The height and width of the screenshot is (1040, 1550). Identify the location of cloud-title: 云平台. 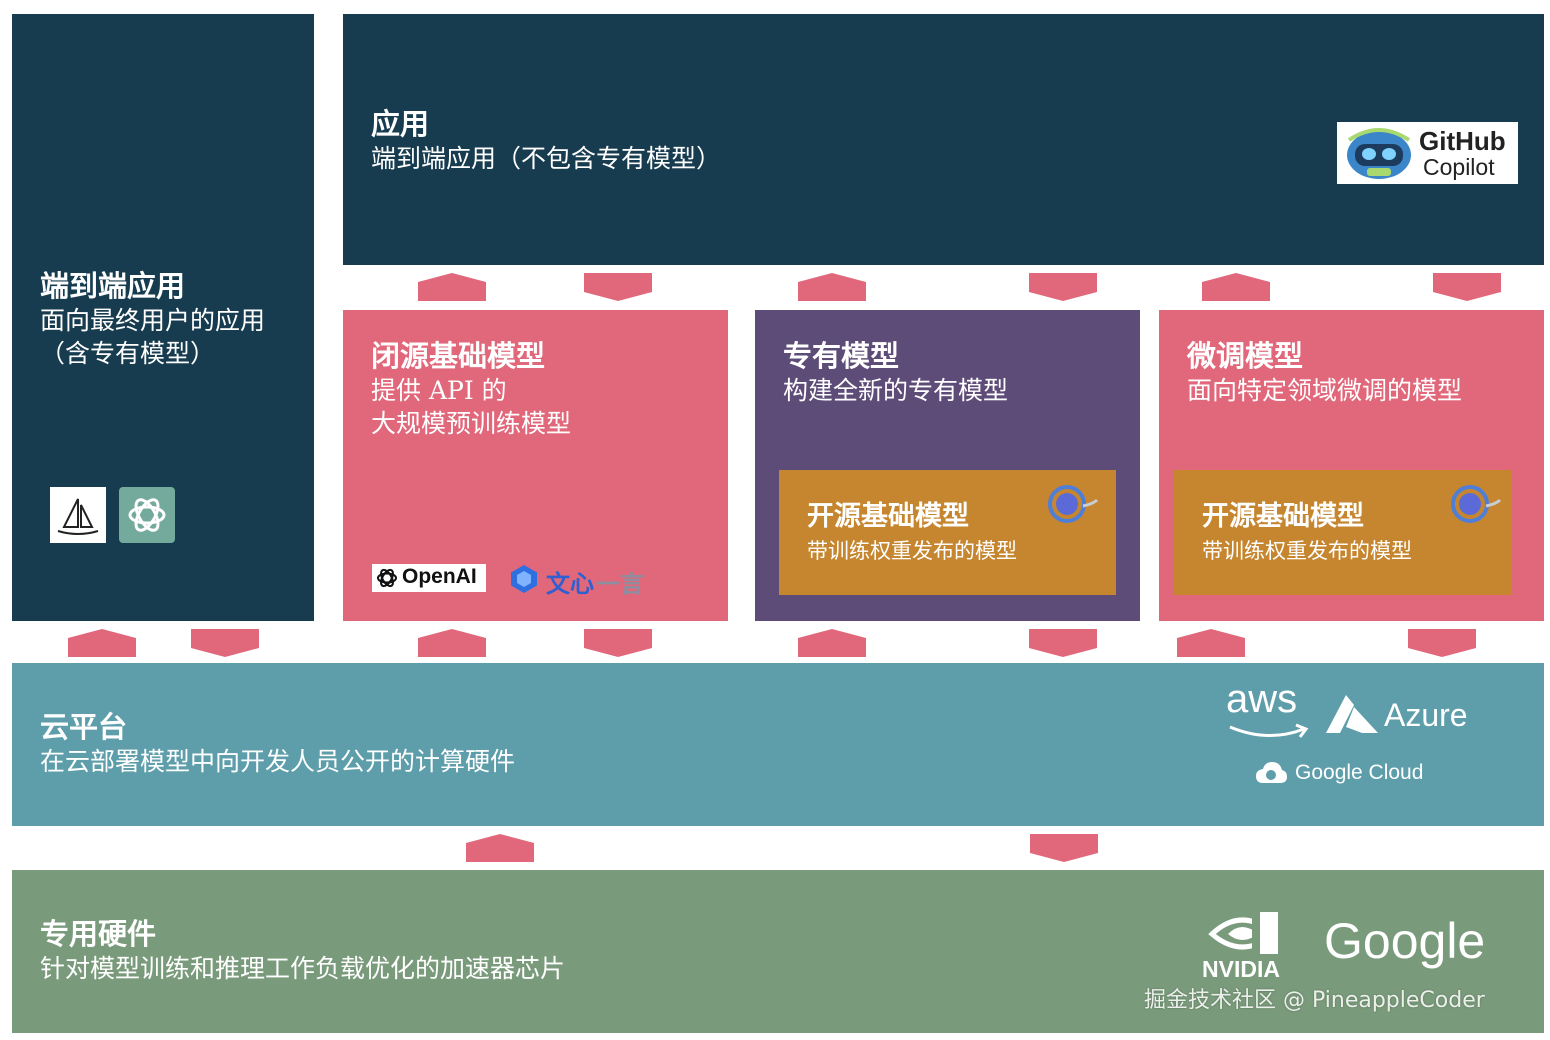
(84, 727).